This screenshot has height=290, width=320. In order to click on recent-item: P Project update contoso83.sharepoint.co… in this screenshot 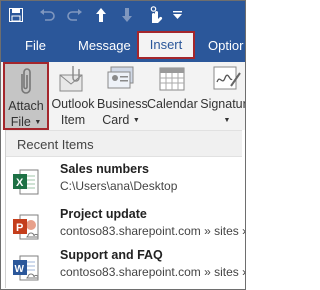, I will do `click(125, 226)`.